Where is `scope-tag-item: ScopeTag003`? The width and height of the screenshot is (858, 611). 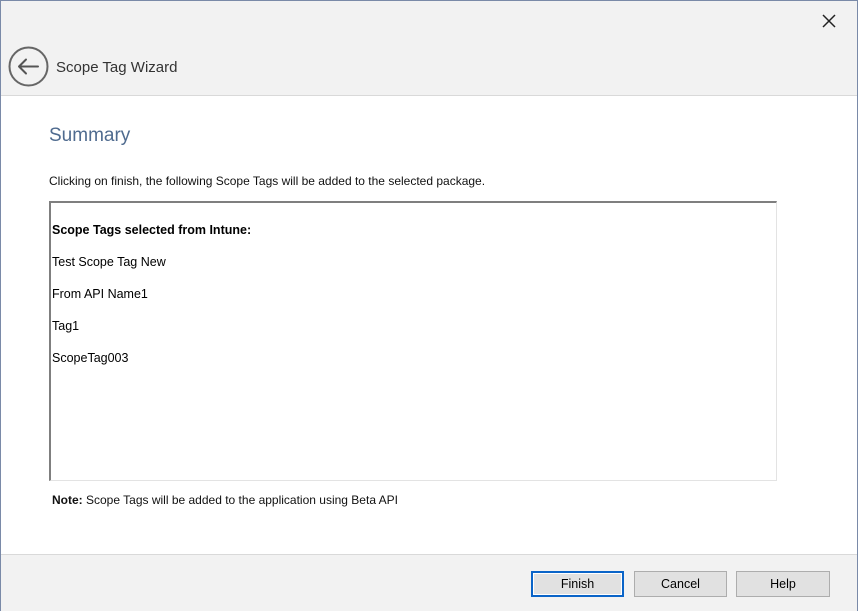 scope-tag-item: ScopeTag003 is located at coordinates (90, 358).